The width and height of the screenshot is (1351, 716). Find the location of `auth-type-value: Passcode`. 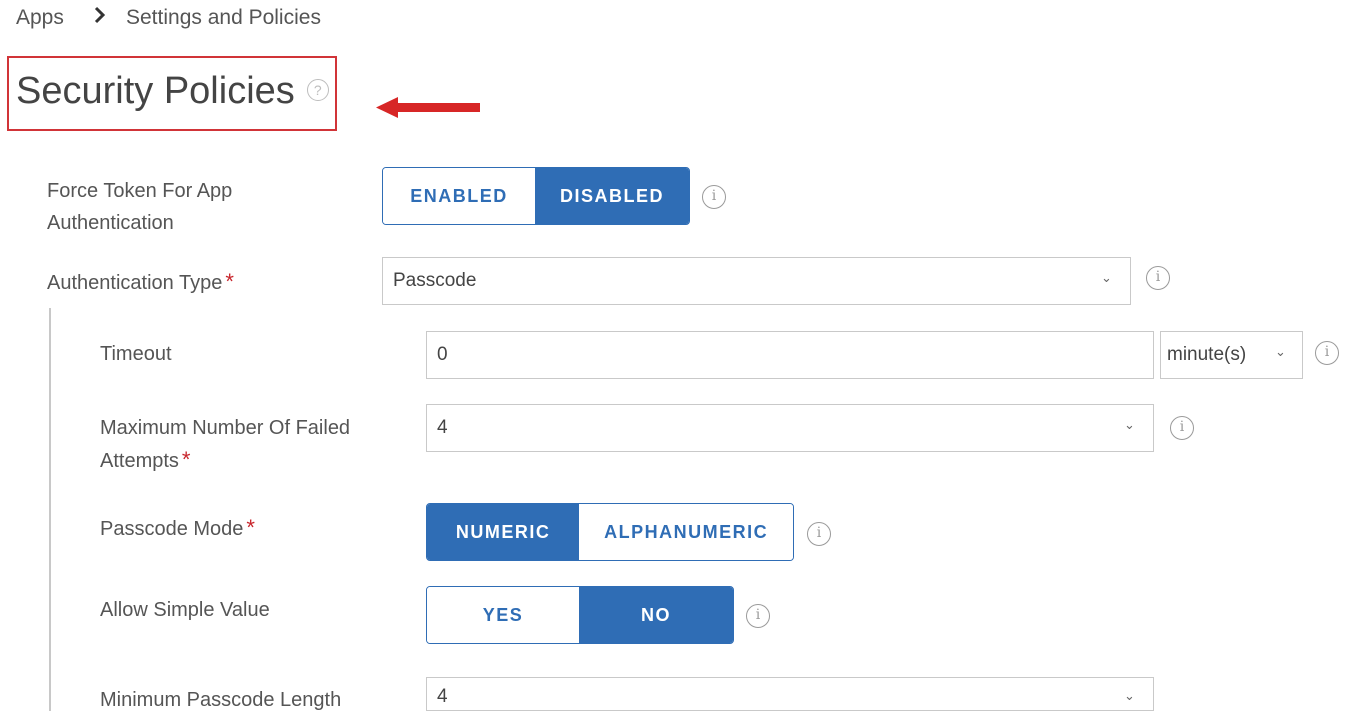

auth-type-value: Passcode is located at coordinates (435, 280).